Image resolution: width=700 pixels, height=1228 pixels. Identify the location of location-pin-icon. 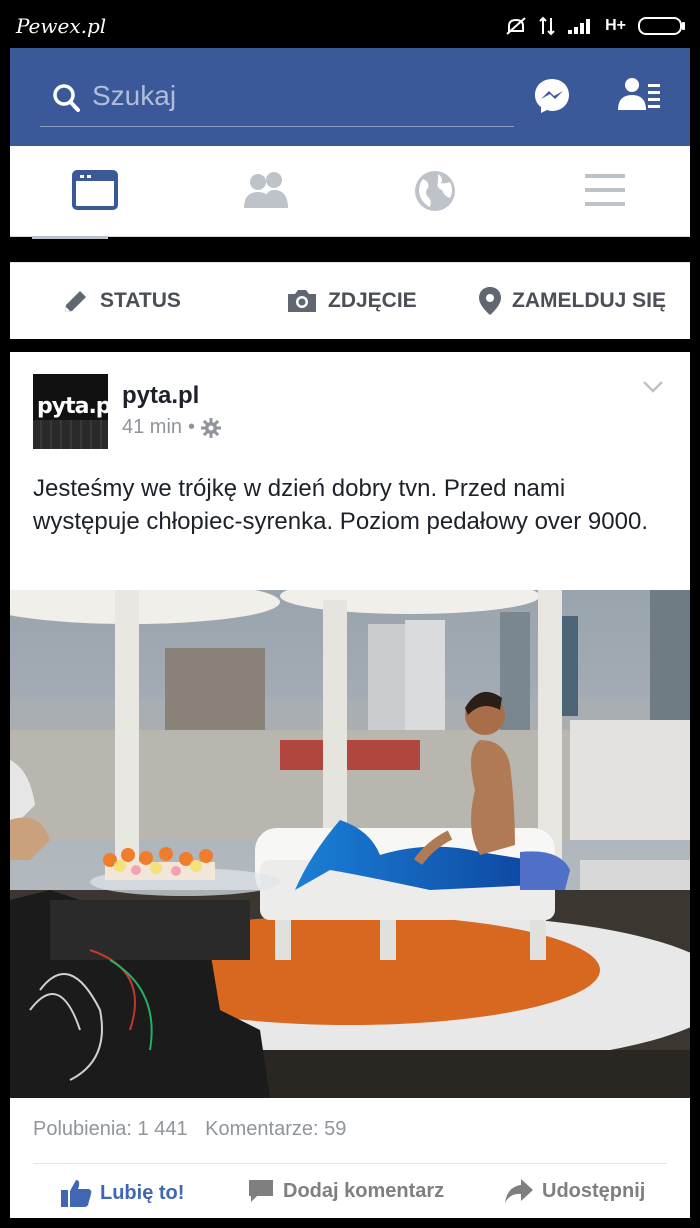
(490, 301).